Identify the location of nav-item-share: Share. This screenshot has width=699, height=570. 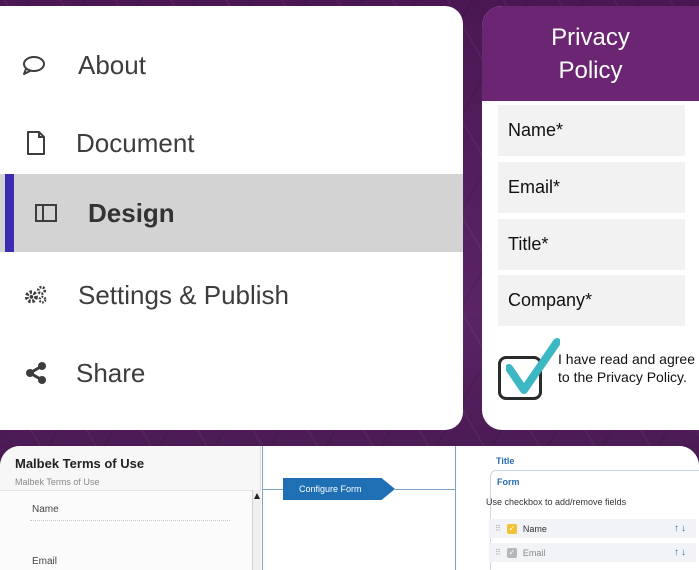
(231, 373).